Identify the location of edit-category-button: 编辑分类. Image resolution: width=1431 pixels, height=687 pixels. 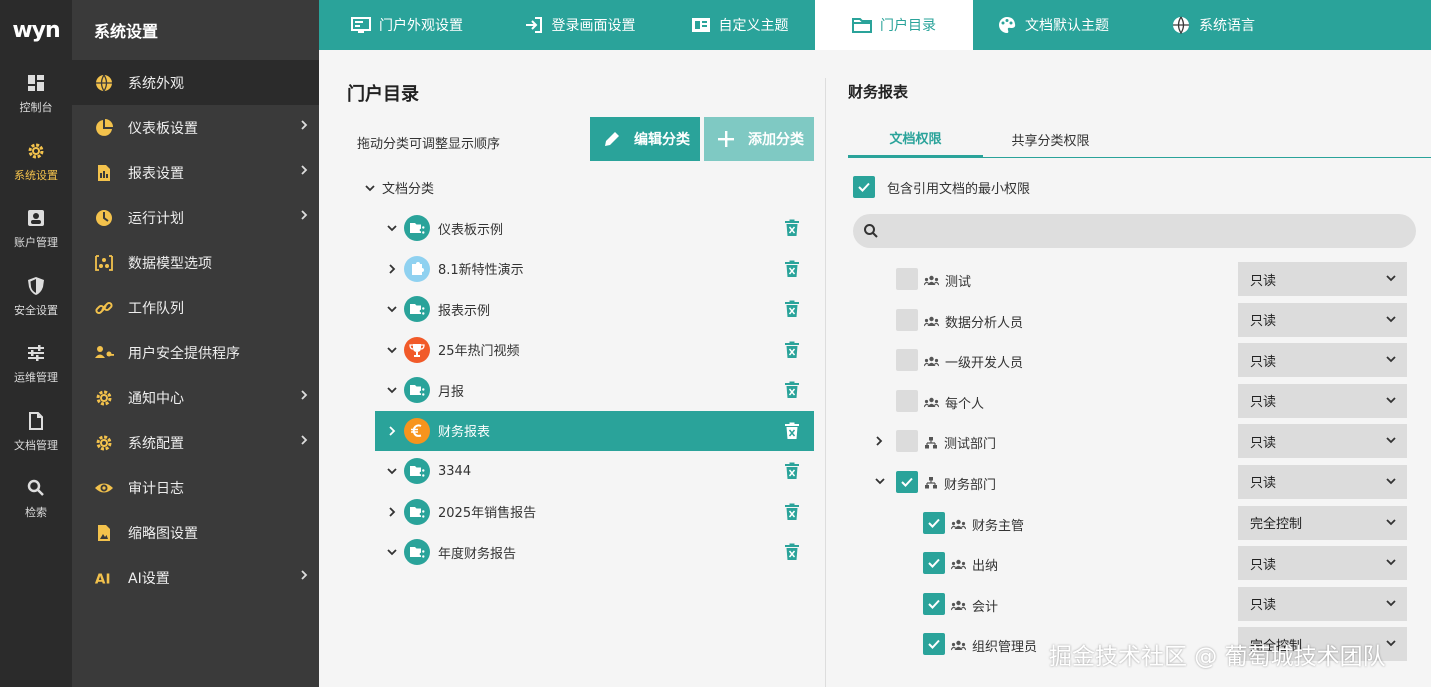
(645, 139).